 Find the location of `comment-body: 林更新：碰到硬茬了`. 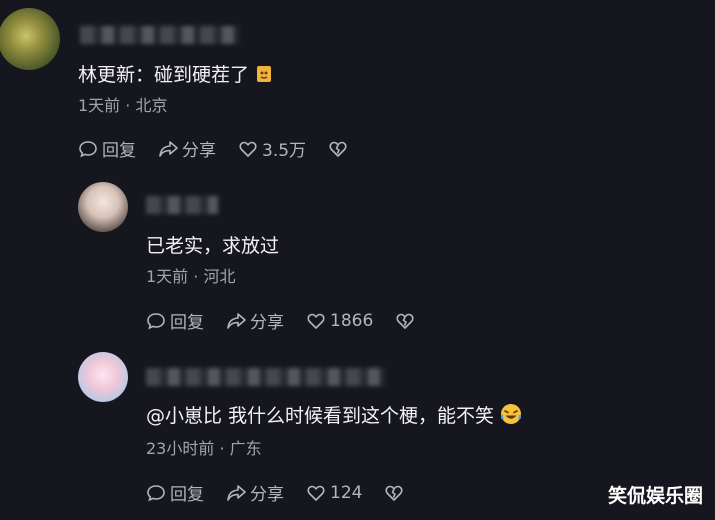

comment-body: 林更新：碰到硬茬了 is located at coordinates (164, 75).